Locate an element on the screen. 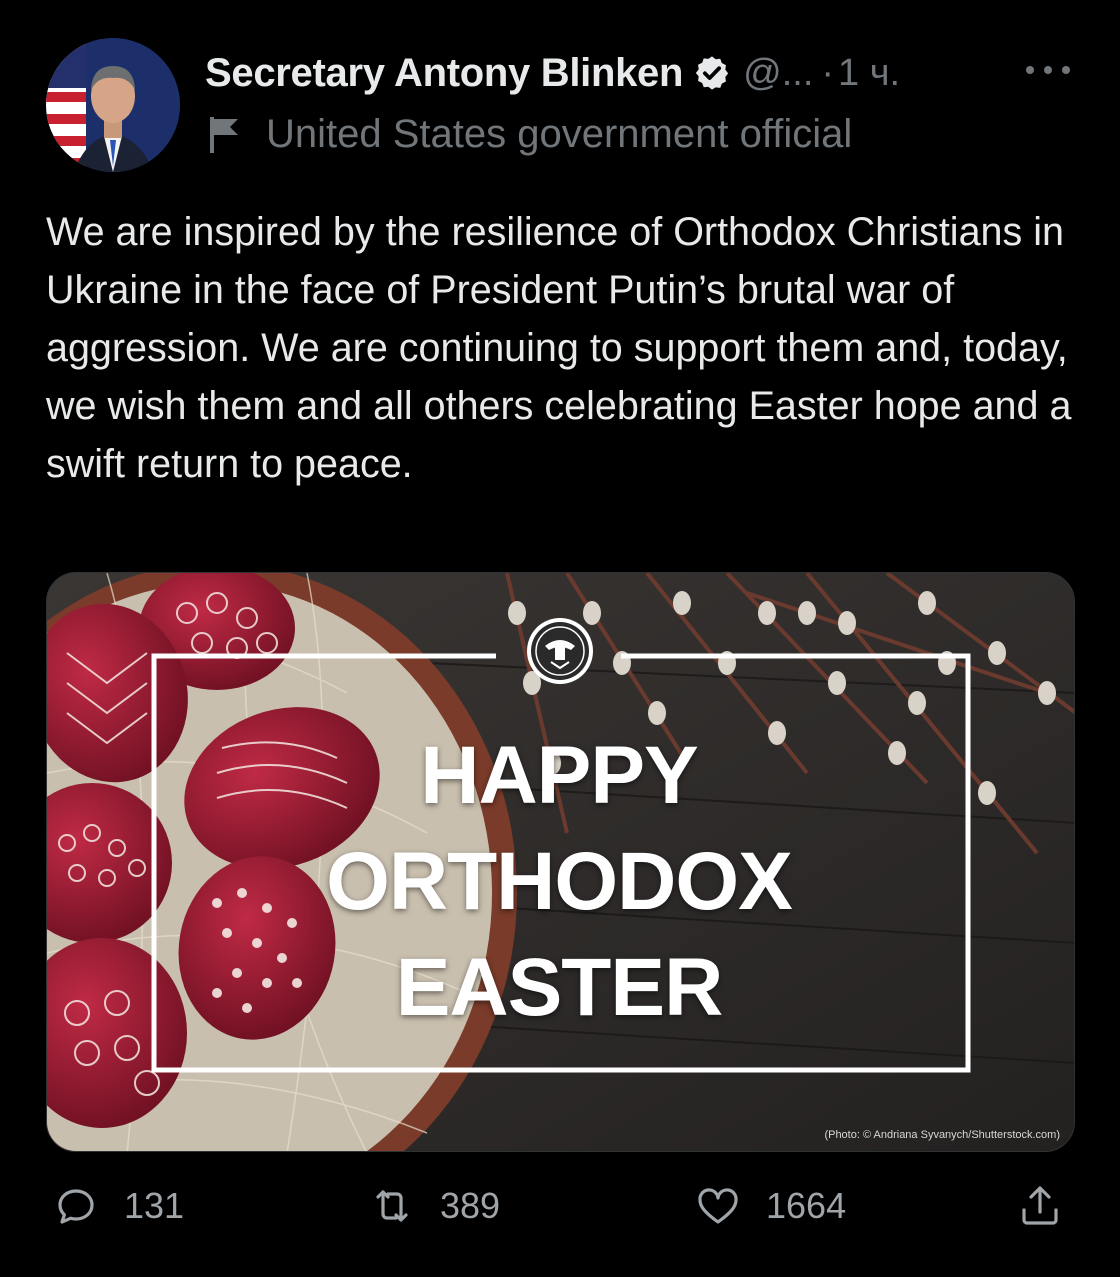  retweet-count: 389 is located at coordinates (470, 1205).